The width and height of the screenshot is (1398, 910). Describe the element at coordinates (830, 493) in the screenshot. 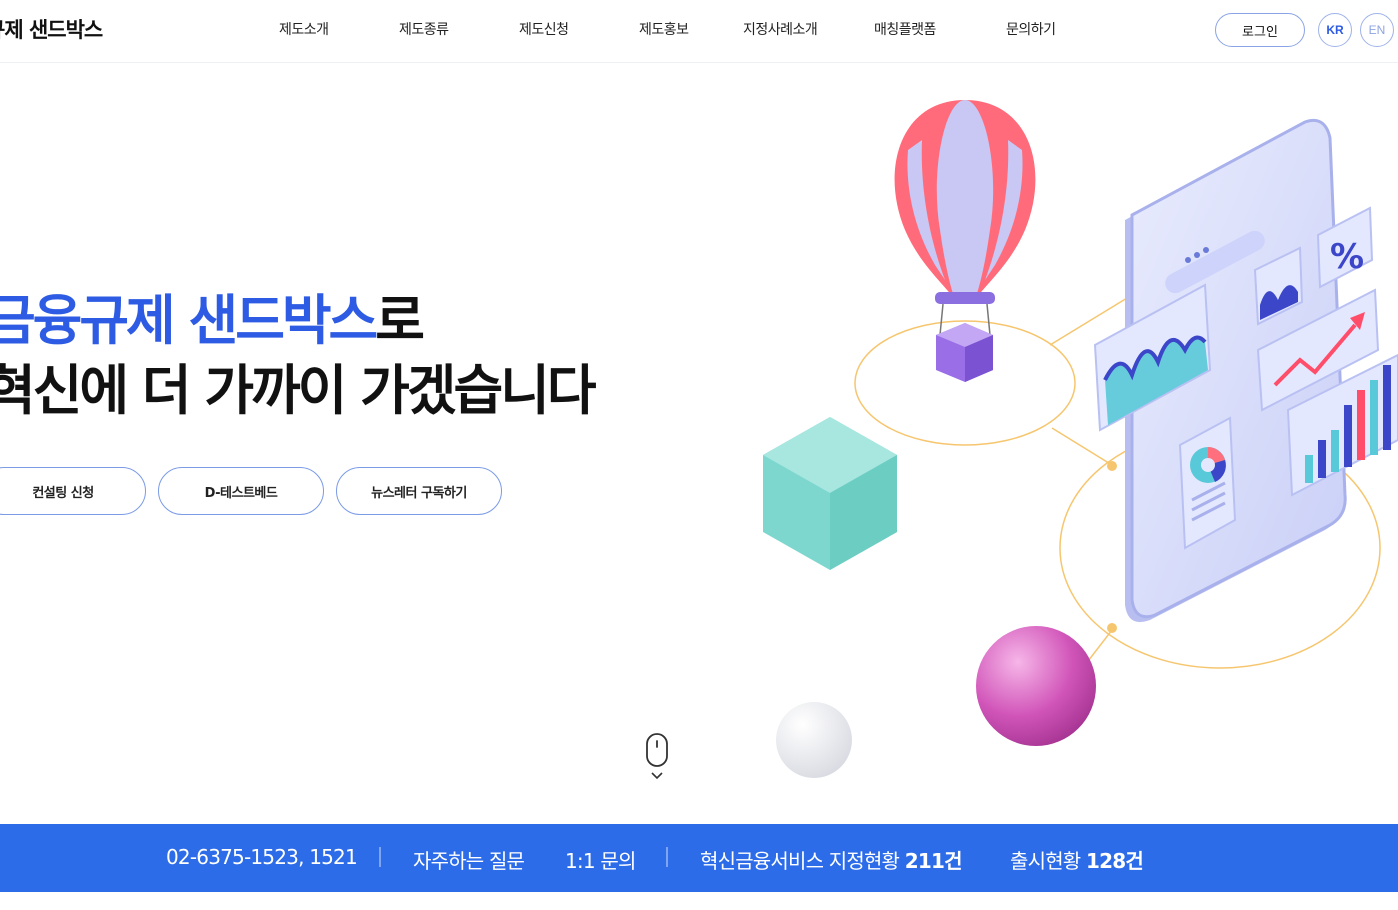

I see `teal-cube` at that location.